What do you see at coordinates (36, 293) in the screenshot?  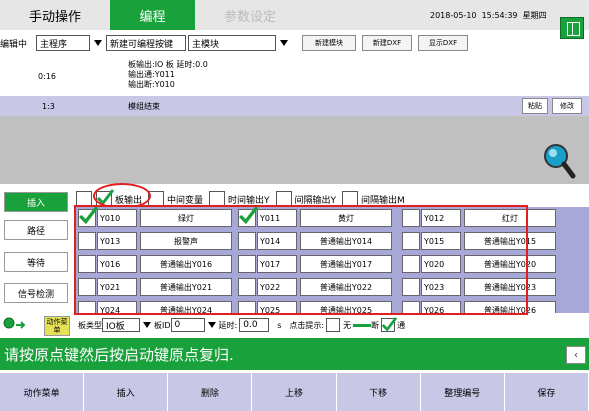 I see `signal-detect-button: 信号检测` at bounding box center [36, 293].